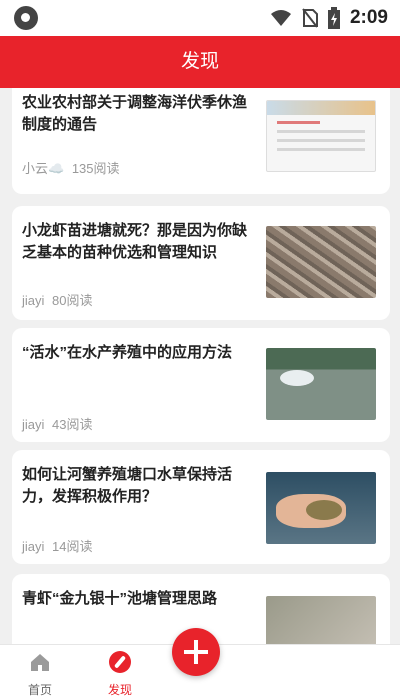  Describe the element at coordinates (310, 18) in the screenshot. I see `no-sim-icon` at that location.